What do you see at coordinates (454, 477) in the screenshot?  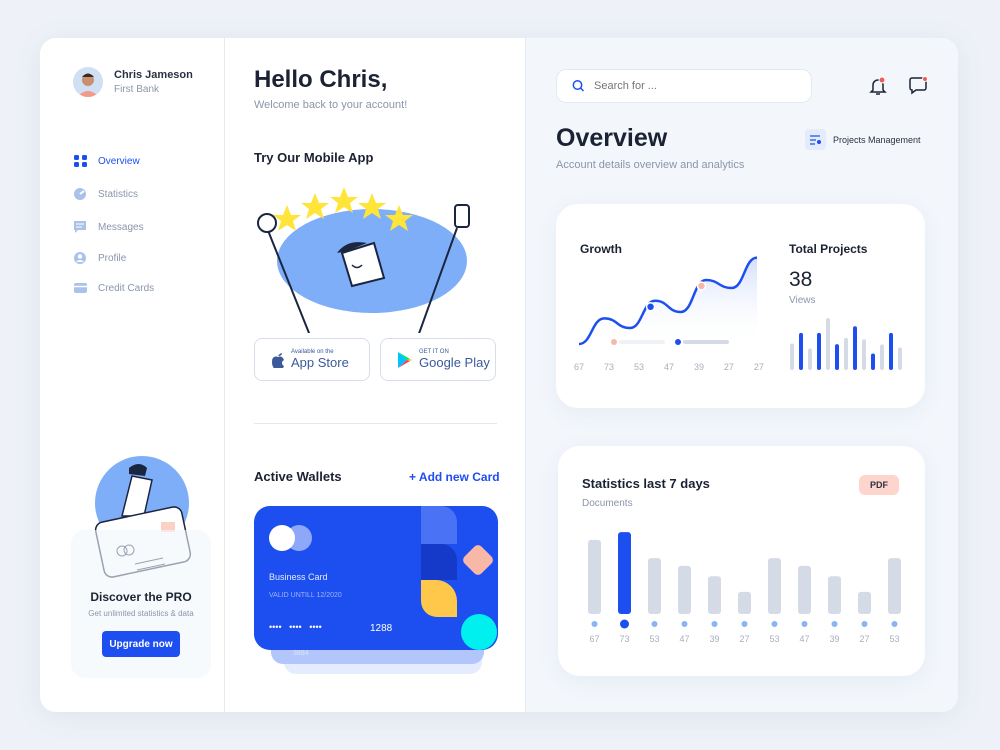 I see `add-card-button: + Add new Card` at bounding box center [454, 477].